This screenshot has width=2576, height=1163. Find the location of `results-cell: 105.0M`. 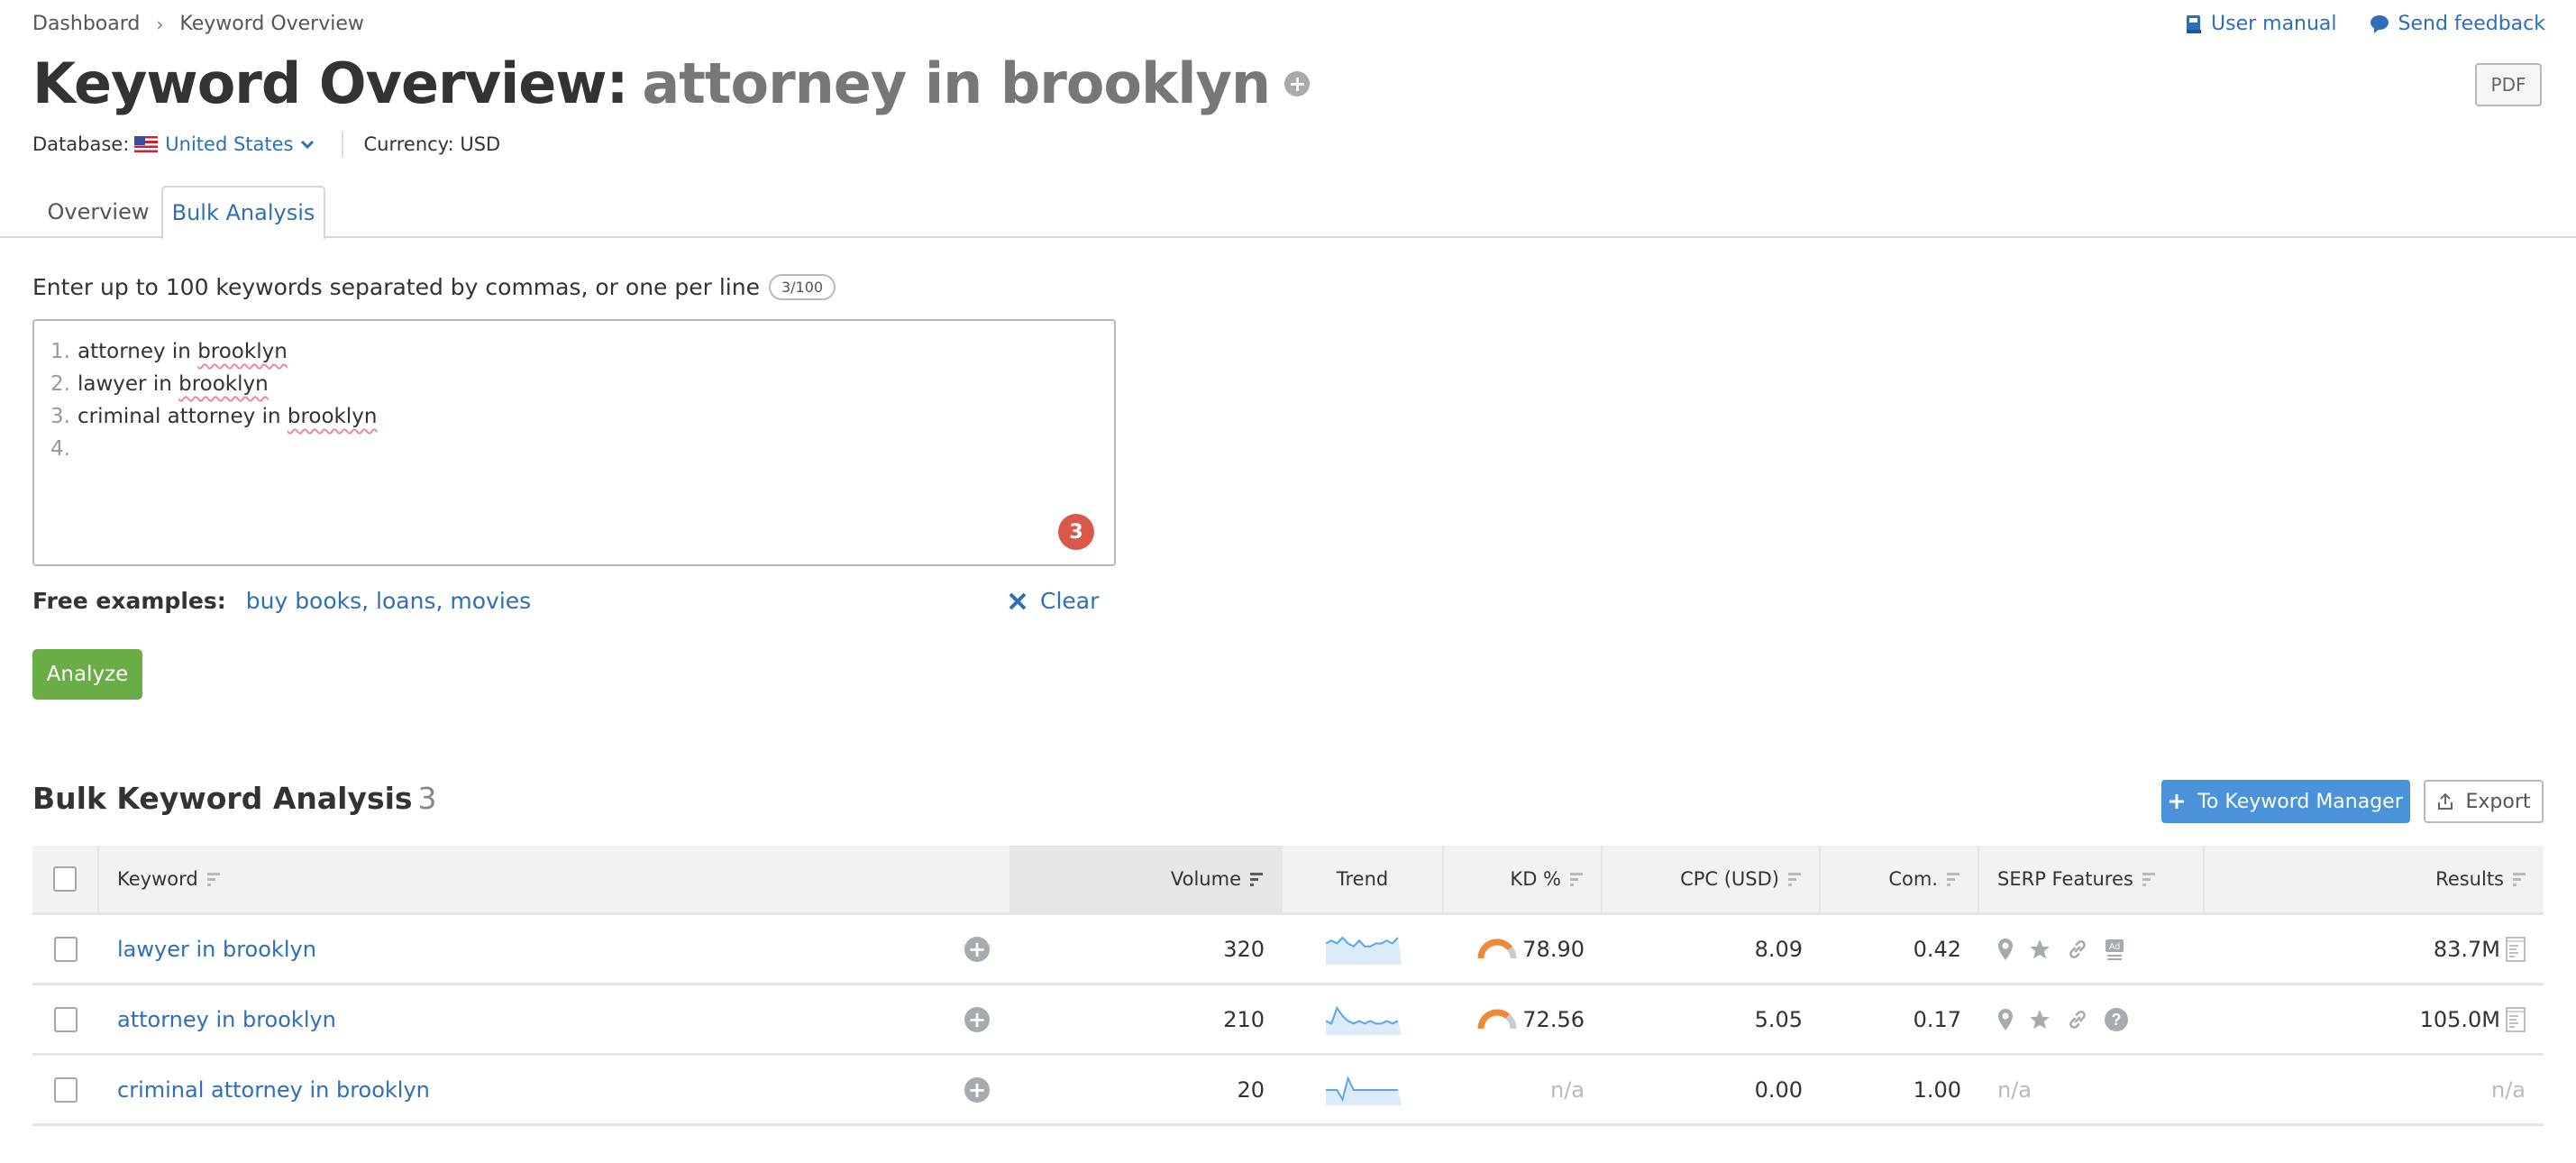

results-cell: 105.0M is located at coordinates (2374, 1019).